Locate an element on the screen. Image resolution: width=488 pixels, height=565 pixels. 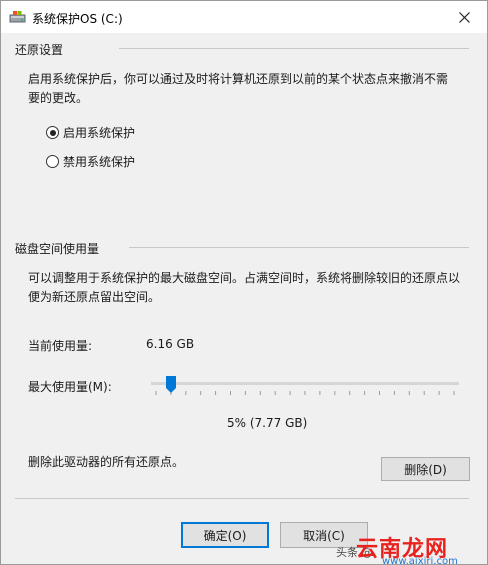
close-button is located at coordinates (464, 17).